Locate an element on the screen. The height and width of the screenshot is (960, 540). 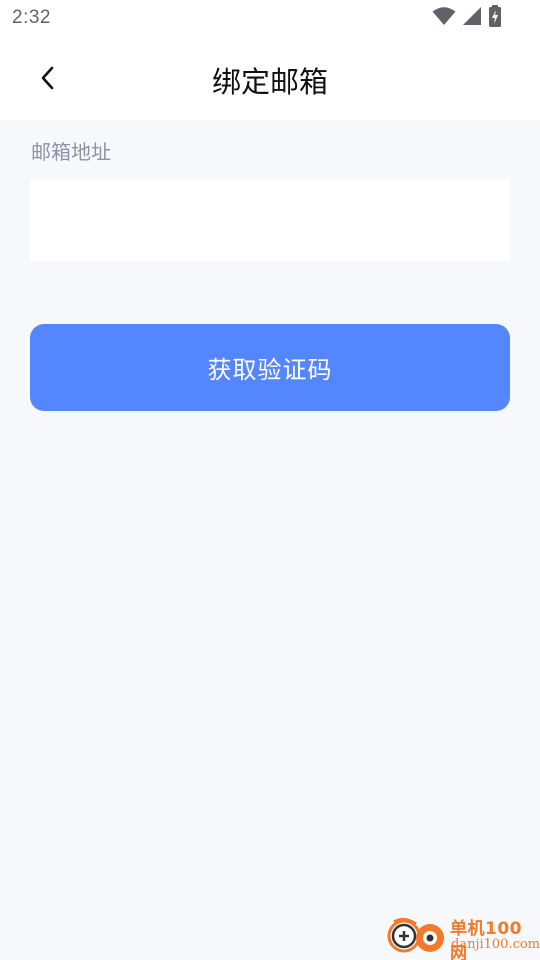
page-title: 绑定邮箱 is located at coordinates (269, 82).